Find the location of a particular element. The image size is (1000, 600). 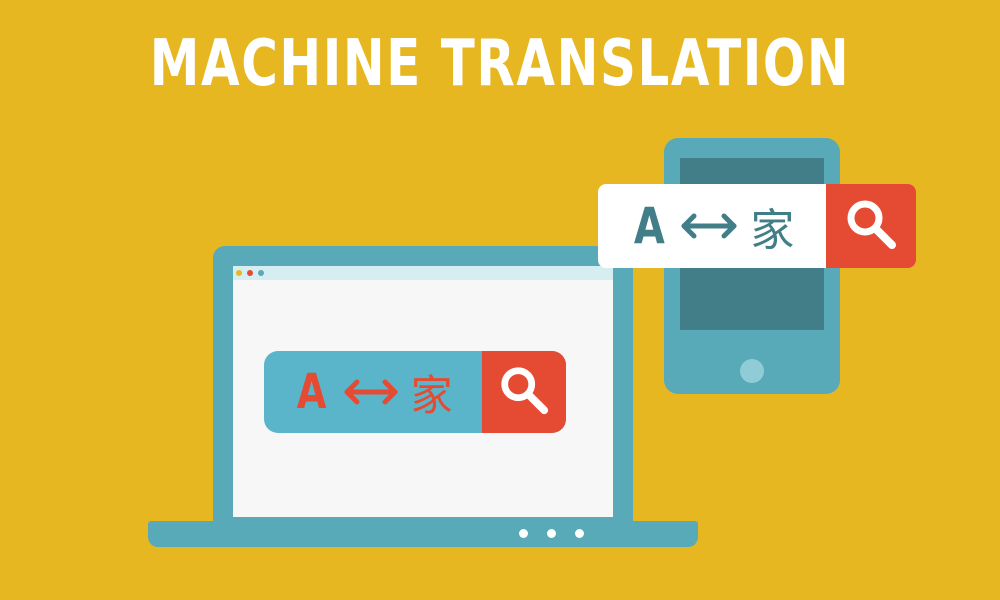

window-dot-yellow is located at coordinates (239, 273).